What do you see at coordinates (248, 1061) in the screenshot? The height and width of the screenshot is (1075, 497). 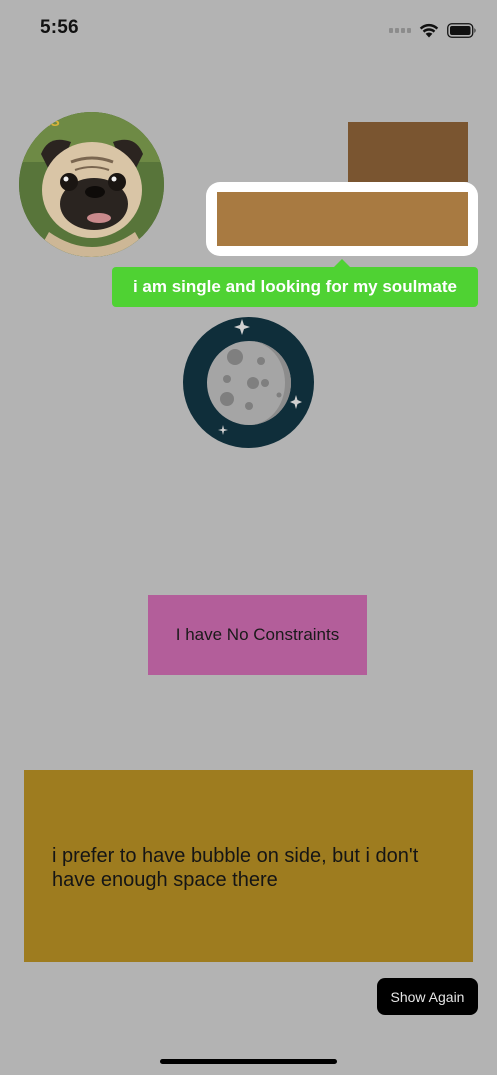 I see `home-indicator` at bounding box center [248, 1061].